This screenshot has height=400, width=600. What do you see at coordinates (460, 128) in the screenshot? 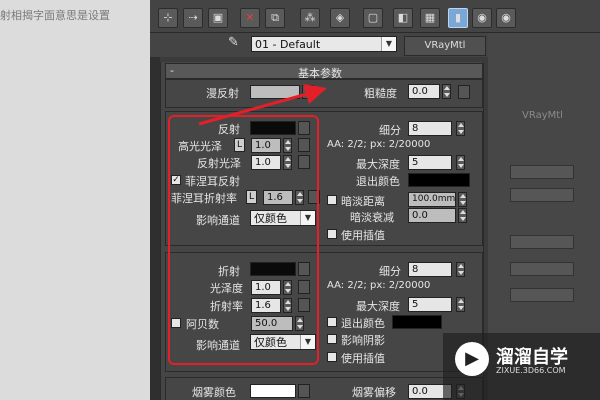
I see `refl-subdivs-spinner` at bounding box center [460, 128].